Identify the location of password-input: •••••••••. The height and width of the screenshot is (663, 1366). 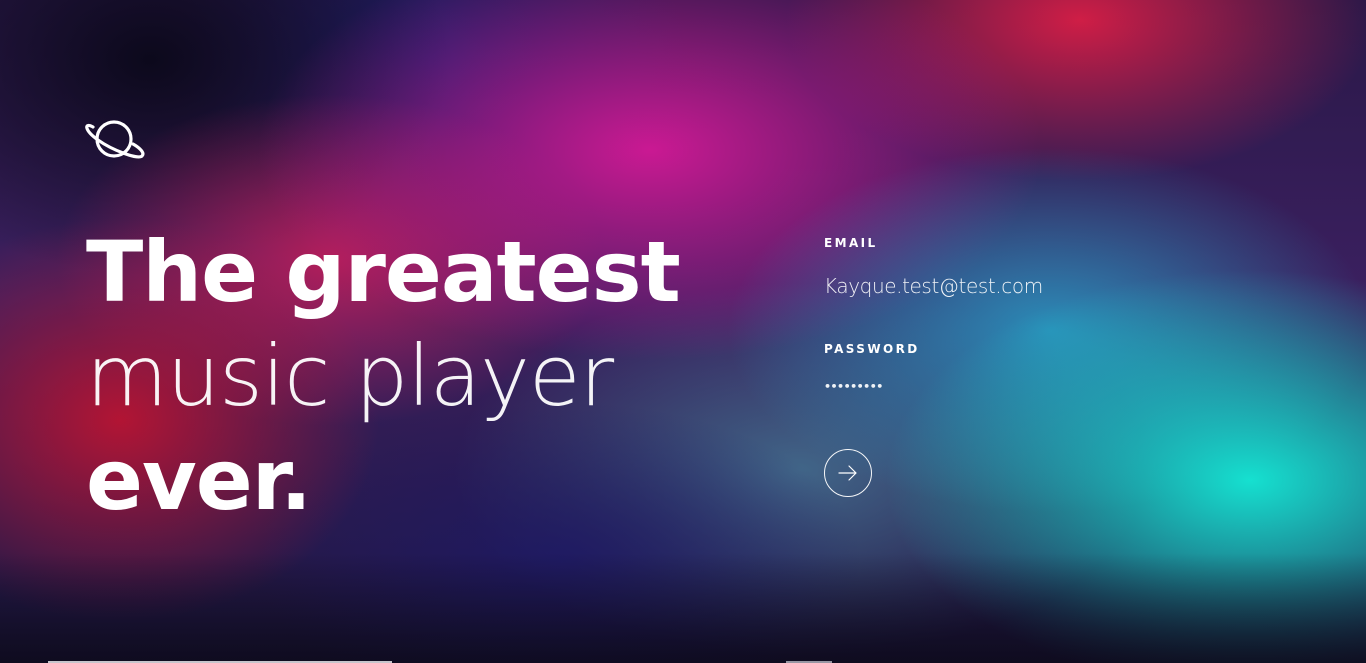
(1024, 386).